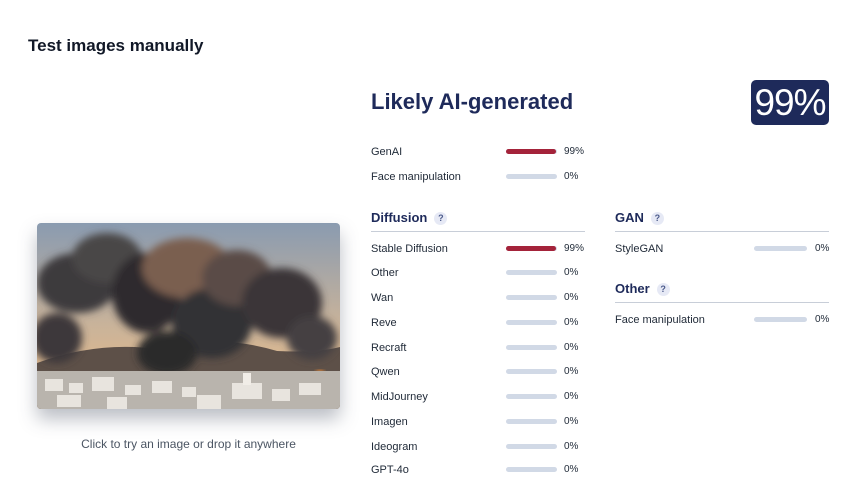 The image size is (849, 481). I want to click on section-title: Other, so click(632, 288).